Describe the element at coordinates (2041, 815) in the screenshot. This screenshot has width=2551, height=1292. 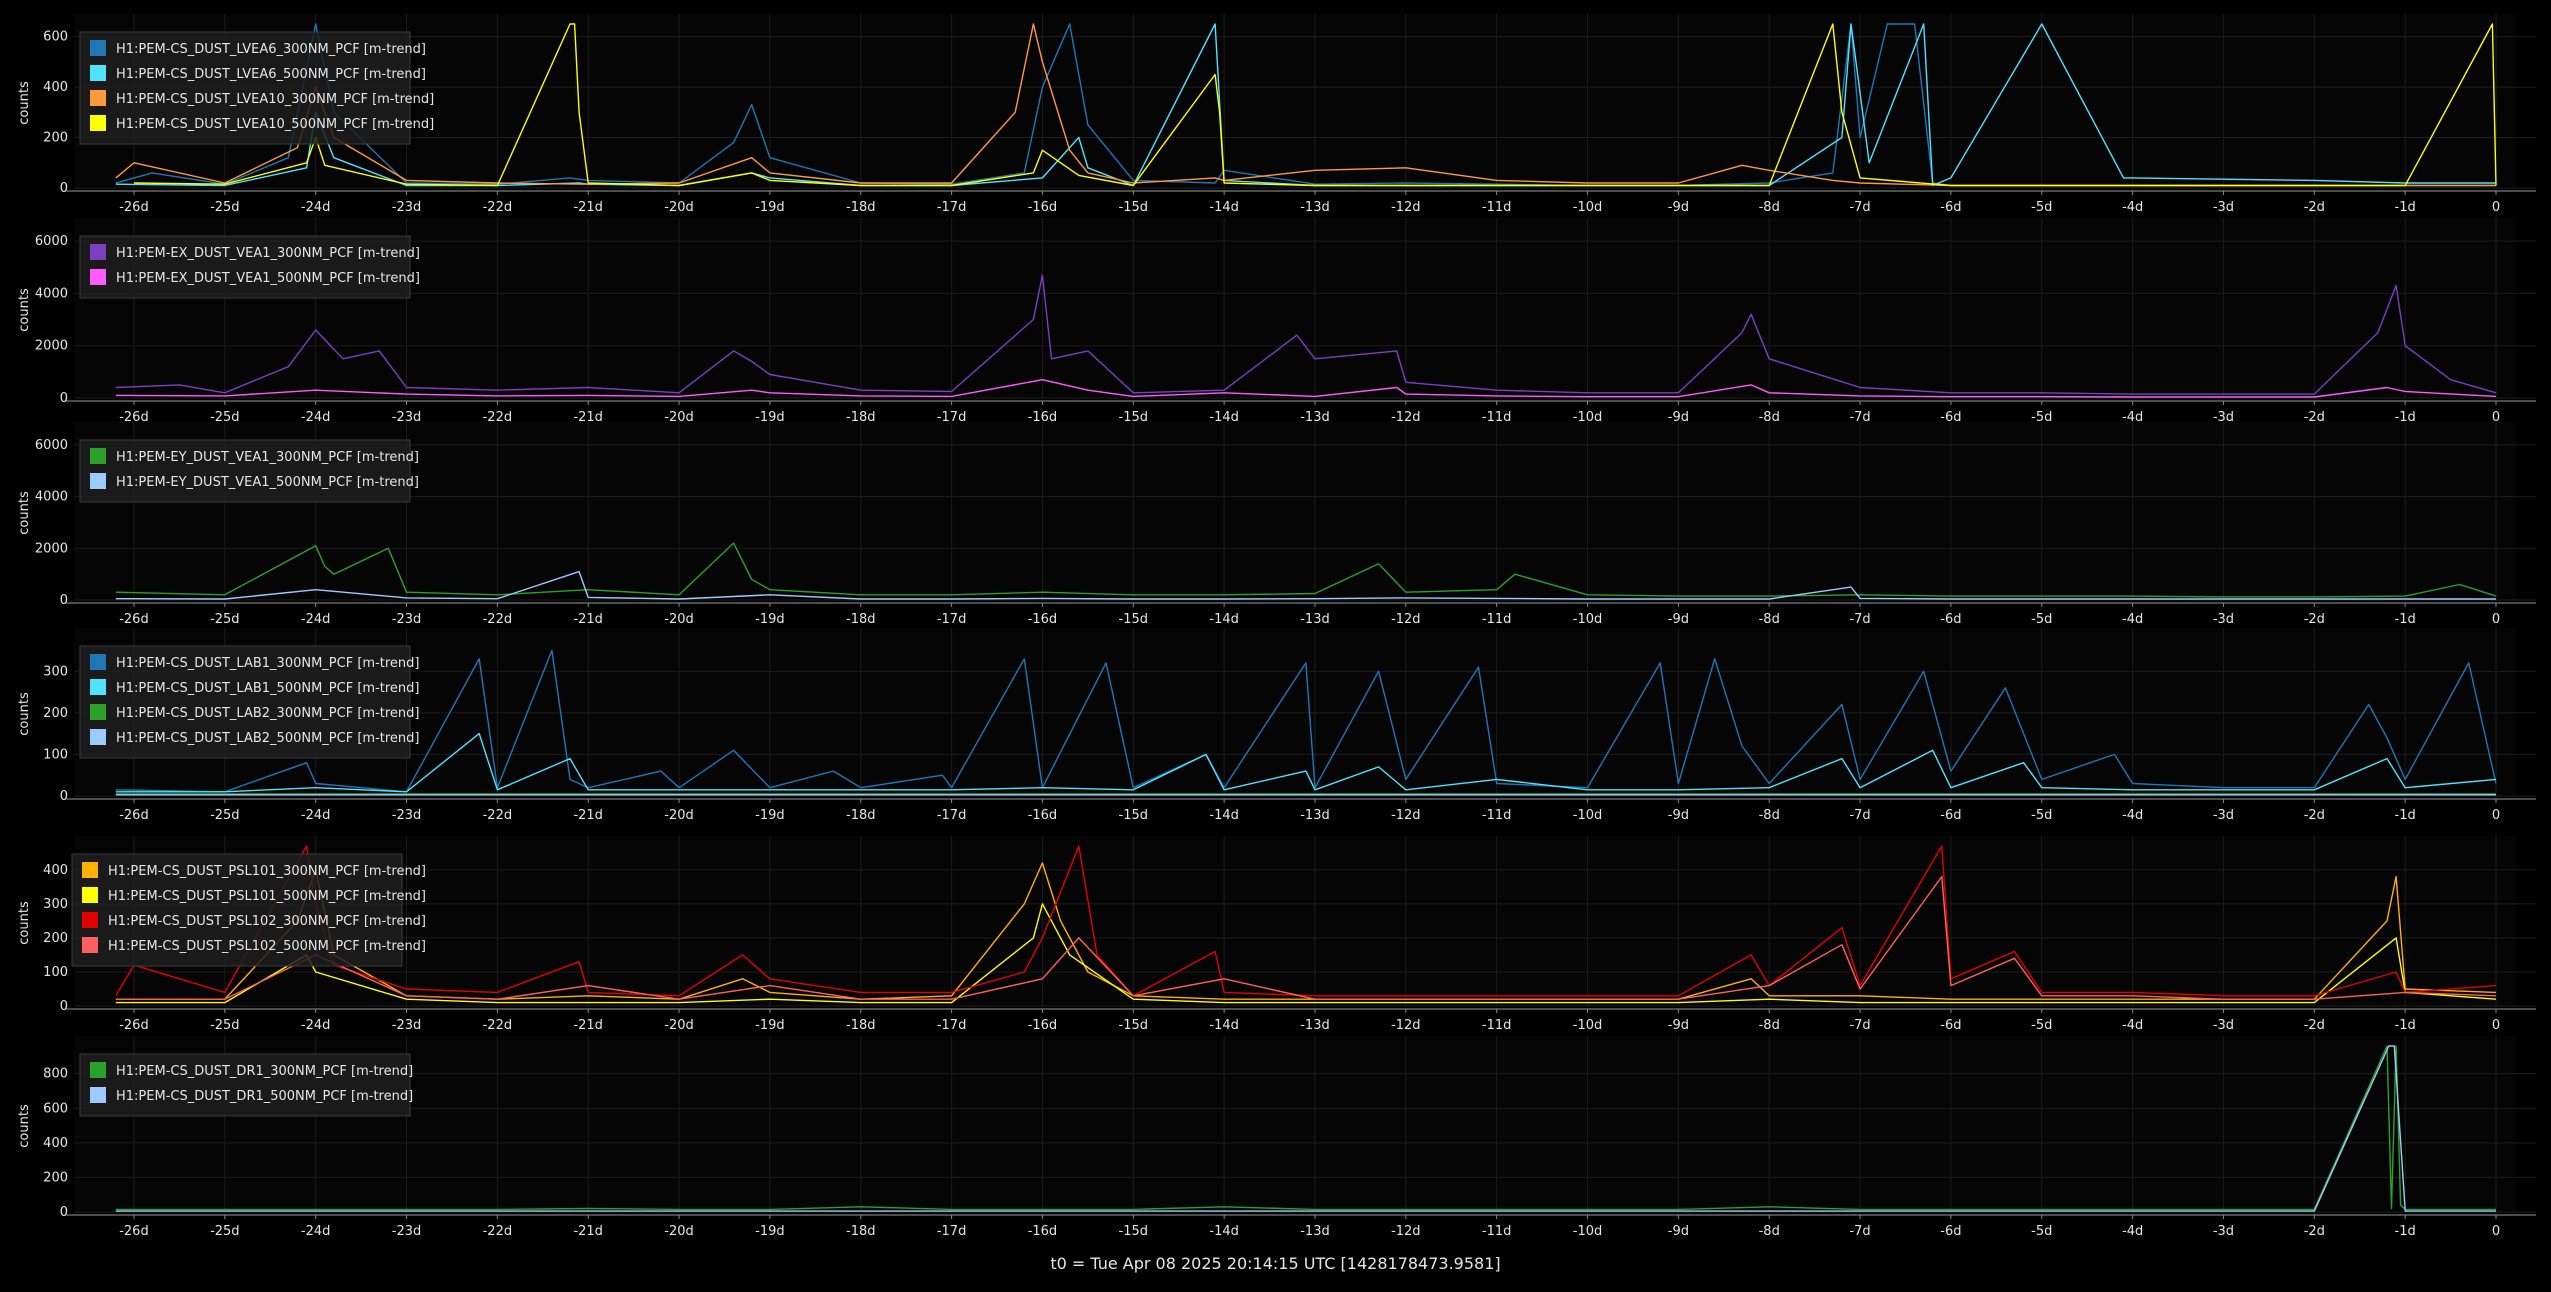
I see `x-tick-label: -5d` at that location.